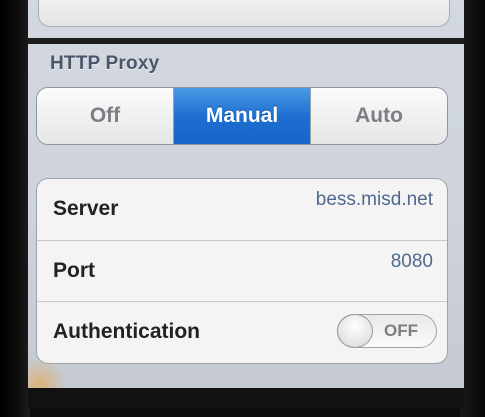  What do you see at coordinates (105, 63) in the screenshot?
I see `http-proxy-header: HTTP Proxy` at bounding box center [105, 63].